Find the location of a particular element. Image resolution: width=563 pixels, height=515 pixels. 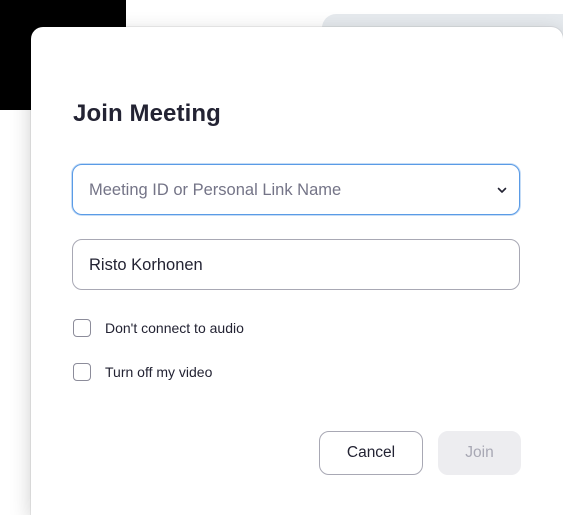

join-button: Join is located at coordinates (479, 453).